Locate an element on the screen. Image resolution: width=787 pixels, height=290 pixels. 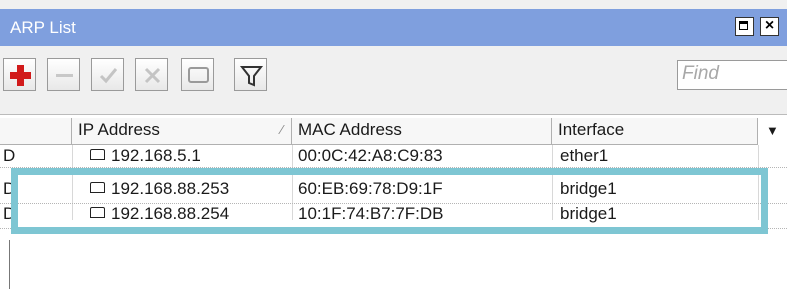
filter-icon is located at coordinates (251, 76).